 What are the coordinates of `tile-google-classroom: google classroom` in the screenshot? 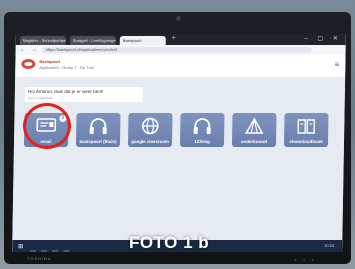 It's located at (150, 130).